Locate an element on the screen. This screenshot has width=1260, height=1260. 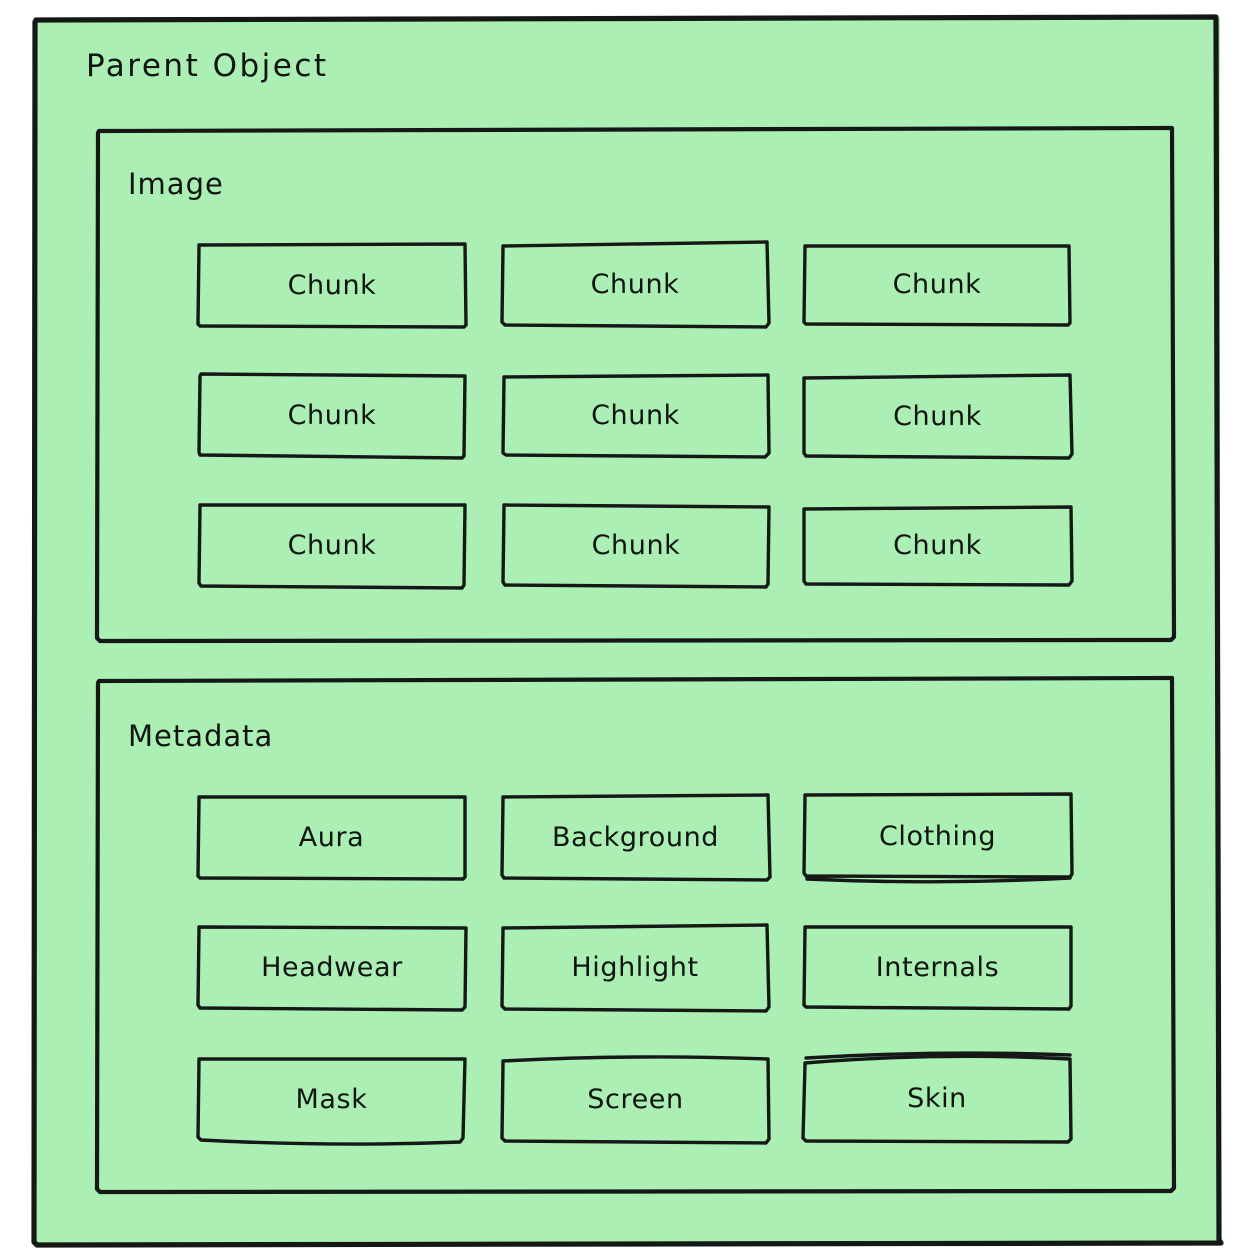
node-label: Aura is located at coordinates (331, 837).